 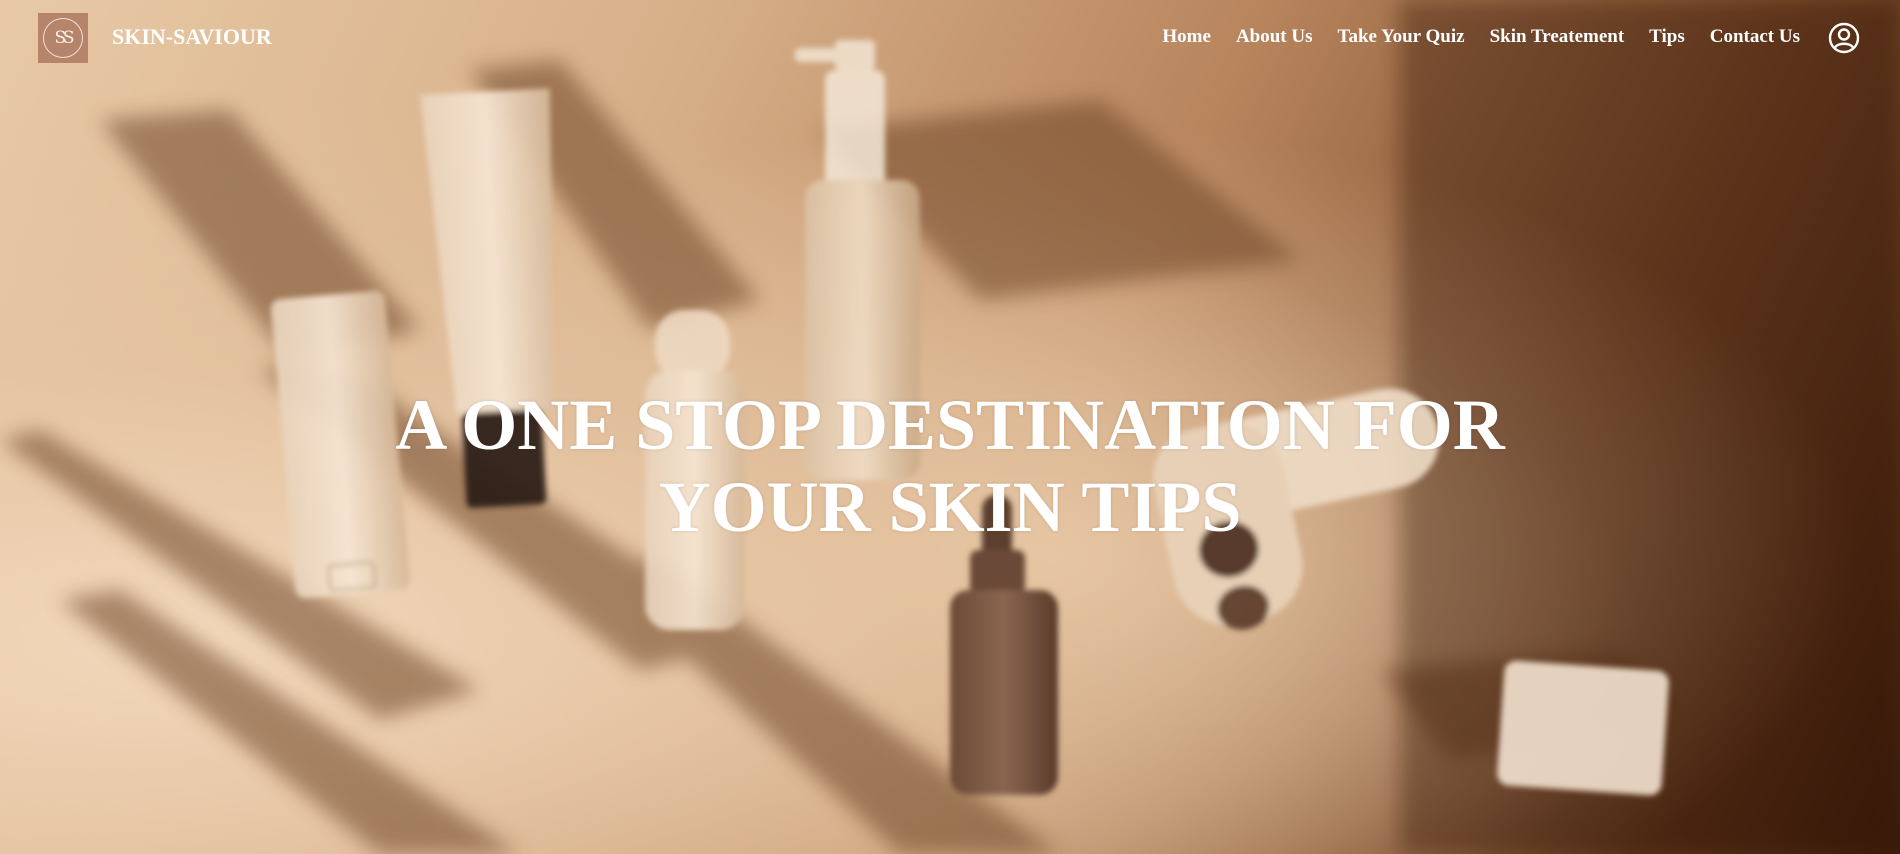 I want to click on headline-line-2: YOUR SKIN TIPS, so click(x=950, y=507).